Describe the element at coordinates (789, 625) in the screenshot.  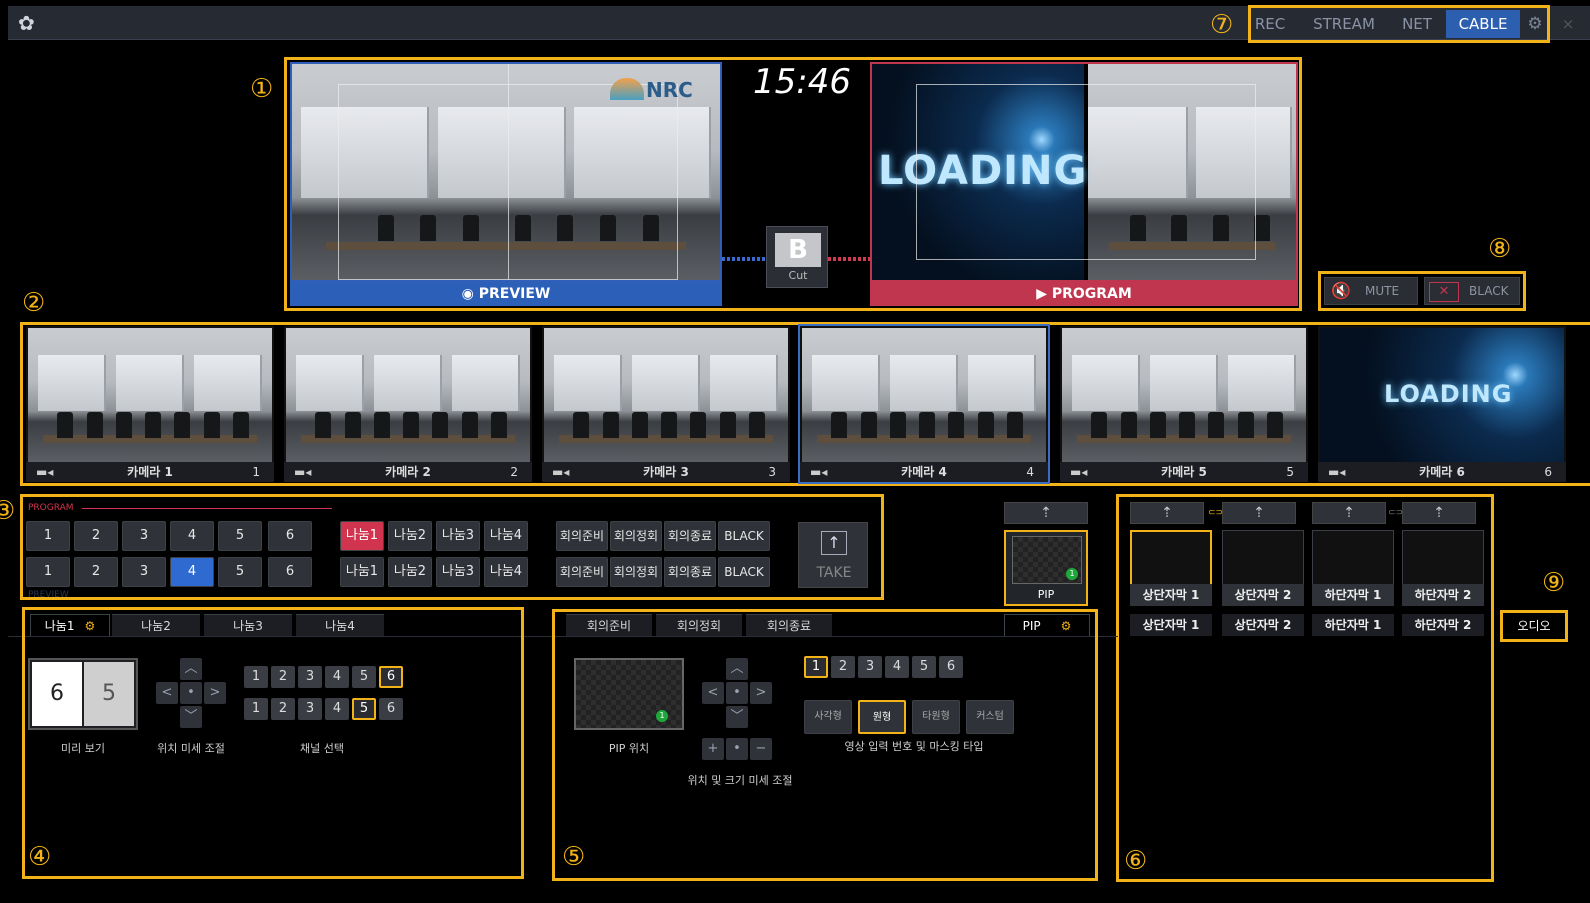
I see `pip-panel-tab-3: 회의종료` at that location.